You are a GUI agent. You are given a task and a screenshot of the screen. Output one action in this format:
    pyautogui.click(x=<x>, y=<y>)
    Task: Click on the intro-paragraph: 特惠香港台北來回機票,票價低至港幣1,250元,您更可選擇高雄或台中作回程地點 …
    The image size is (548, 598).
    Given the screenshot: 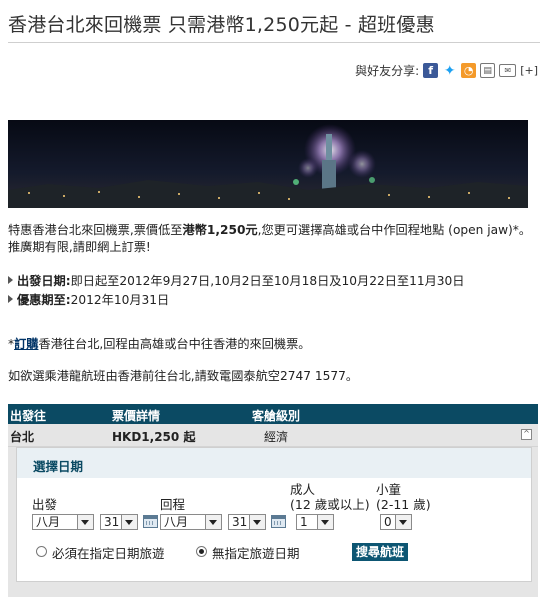 What is the action you would take?
    pyautogui.click(x=270, y=239)
    